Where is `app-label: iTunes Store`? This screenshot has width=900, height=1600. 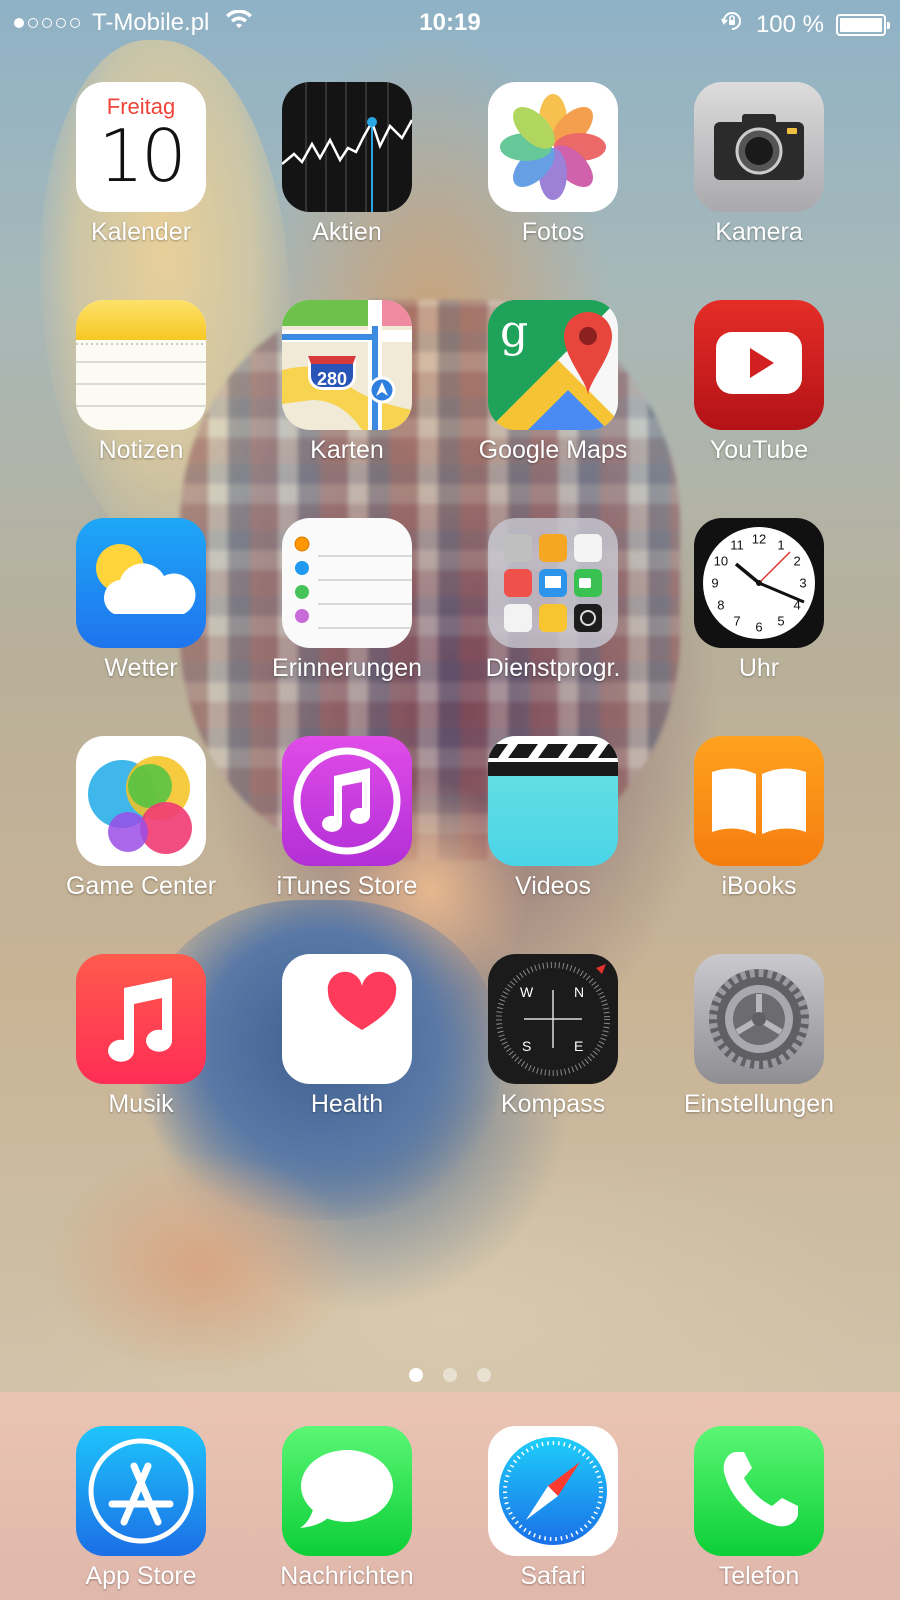
app-label: iTunes Store is located at coordinates (347, 886).